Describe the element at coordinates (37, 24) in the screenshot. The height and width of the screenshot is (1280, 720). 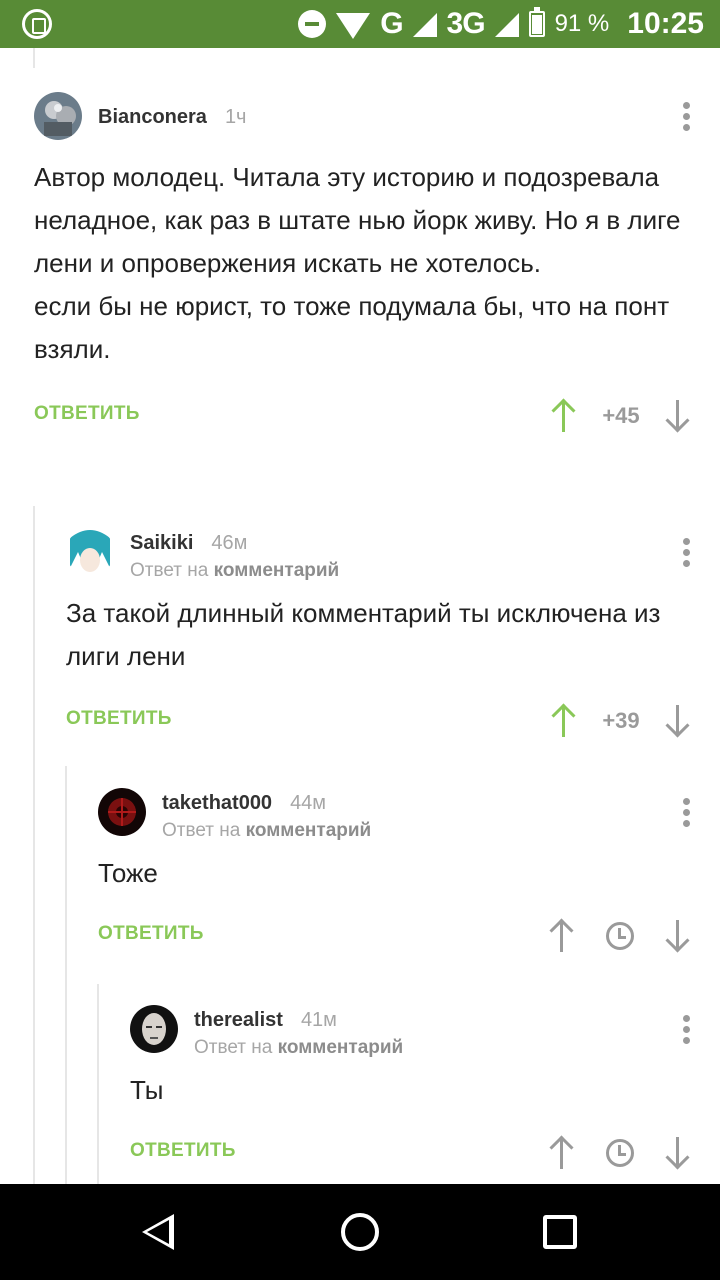
I see `app-notification-icon` at that location.